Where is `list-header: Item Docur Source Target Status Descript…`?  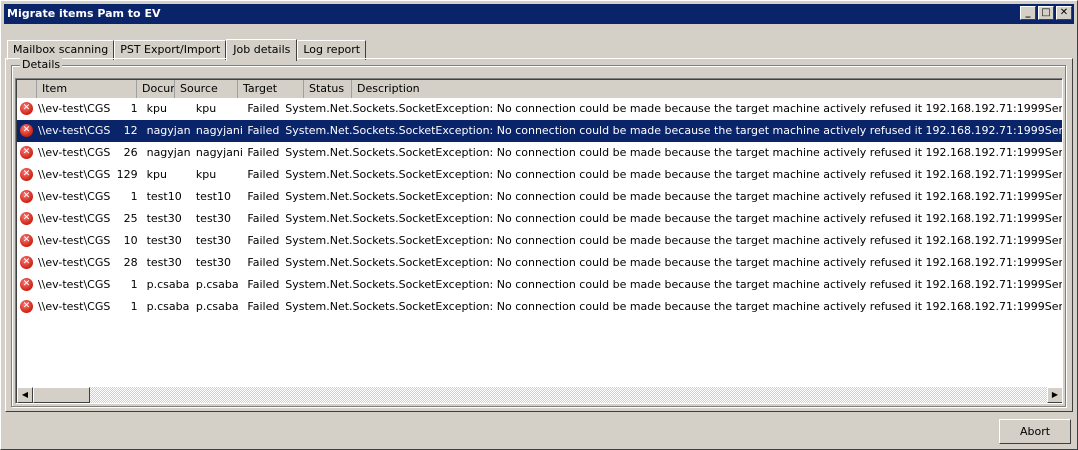
list-header: Item Docur Source Target Status Descript… is located at coordinates (539, 89).